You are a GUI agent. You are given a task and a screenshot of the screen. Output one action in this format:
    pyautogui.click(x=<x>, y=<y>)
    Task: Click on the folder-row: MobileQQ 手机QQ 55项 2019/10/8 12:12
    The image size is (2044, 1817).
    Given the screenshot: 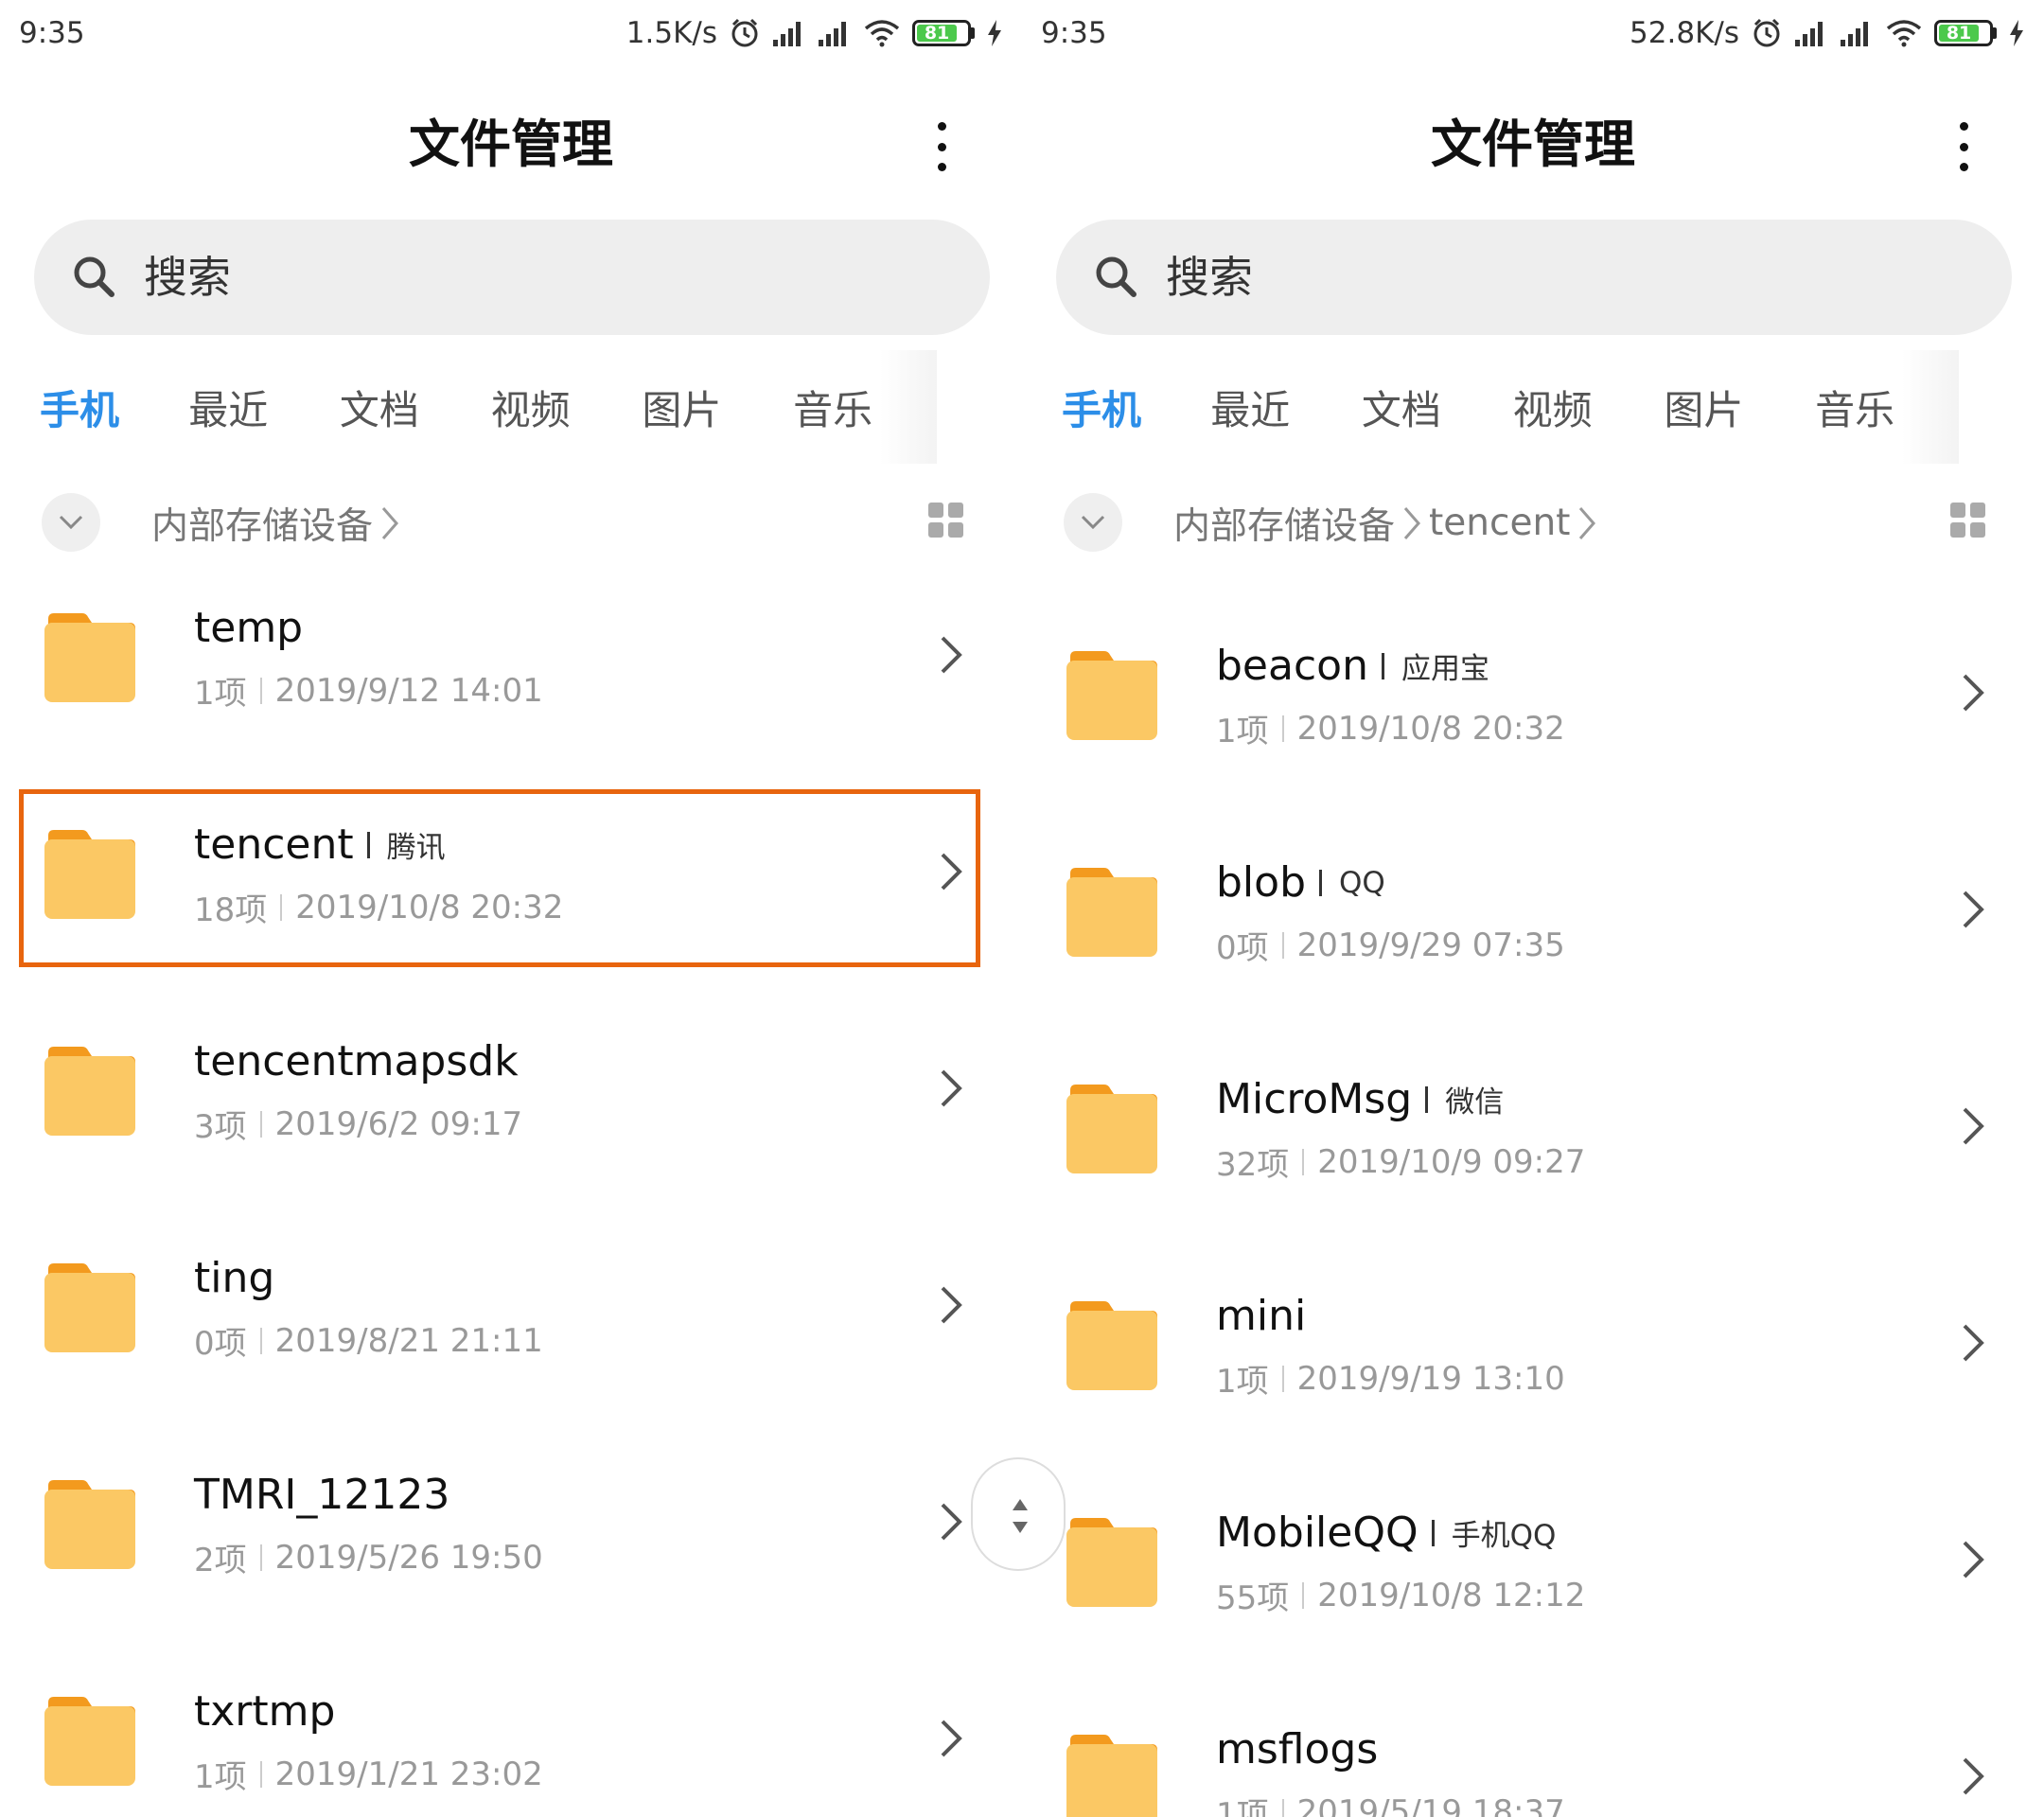 What is the action you would take?
    pyautogui.click(x=1533, y=1548)
    